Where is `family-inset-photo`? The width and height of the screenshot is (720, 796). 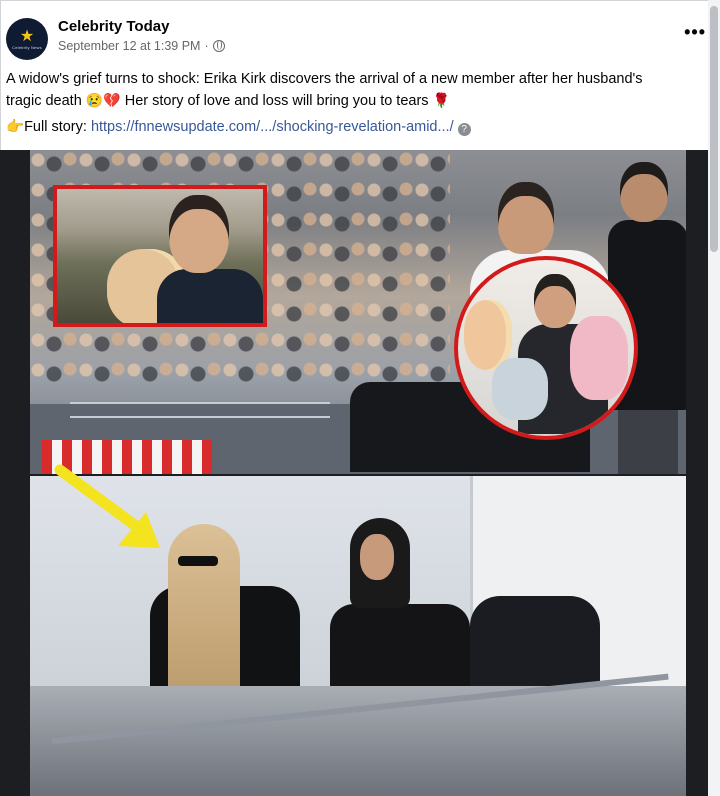
family-inset-photo is located at coordinates (546, 348).